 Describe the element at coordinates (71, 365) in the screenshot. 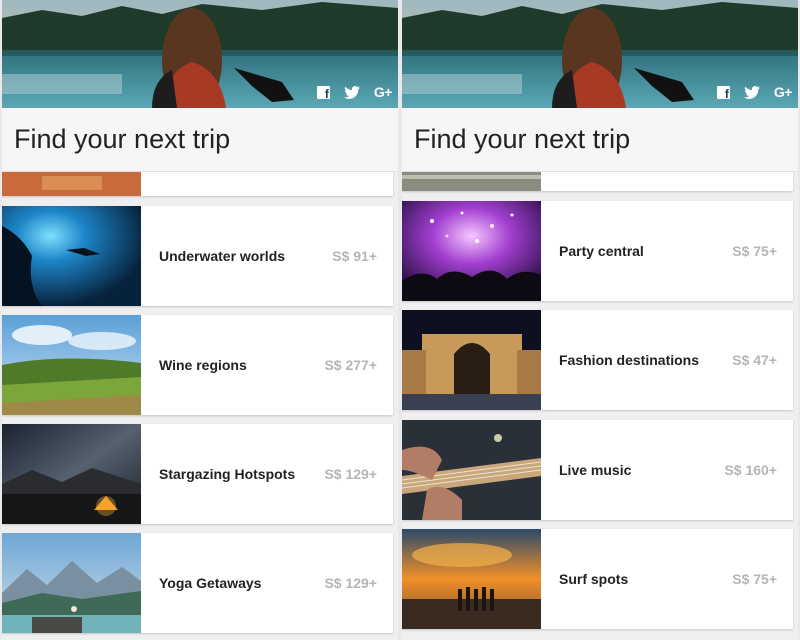

I see `wine-thumbnail` at that location.